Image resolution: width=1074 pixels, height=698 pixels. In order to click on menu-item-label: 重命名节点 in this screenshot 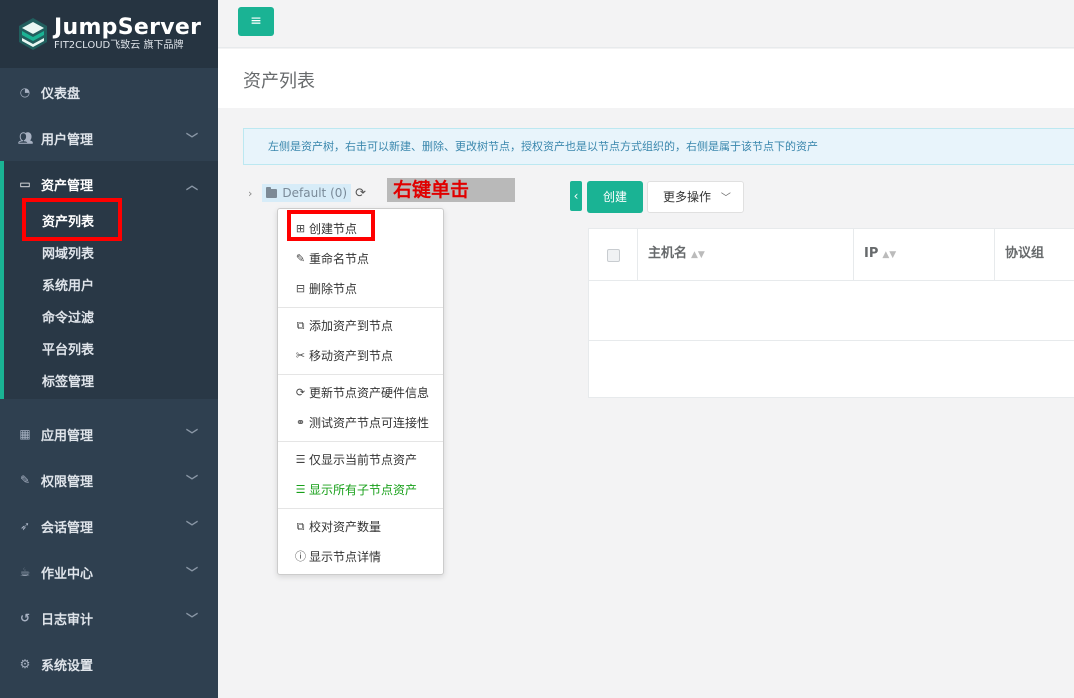, I will do `click(339, 259)`.